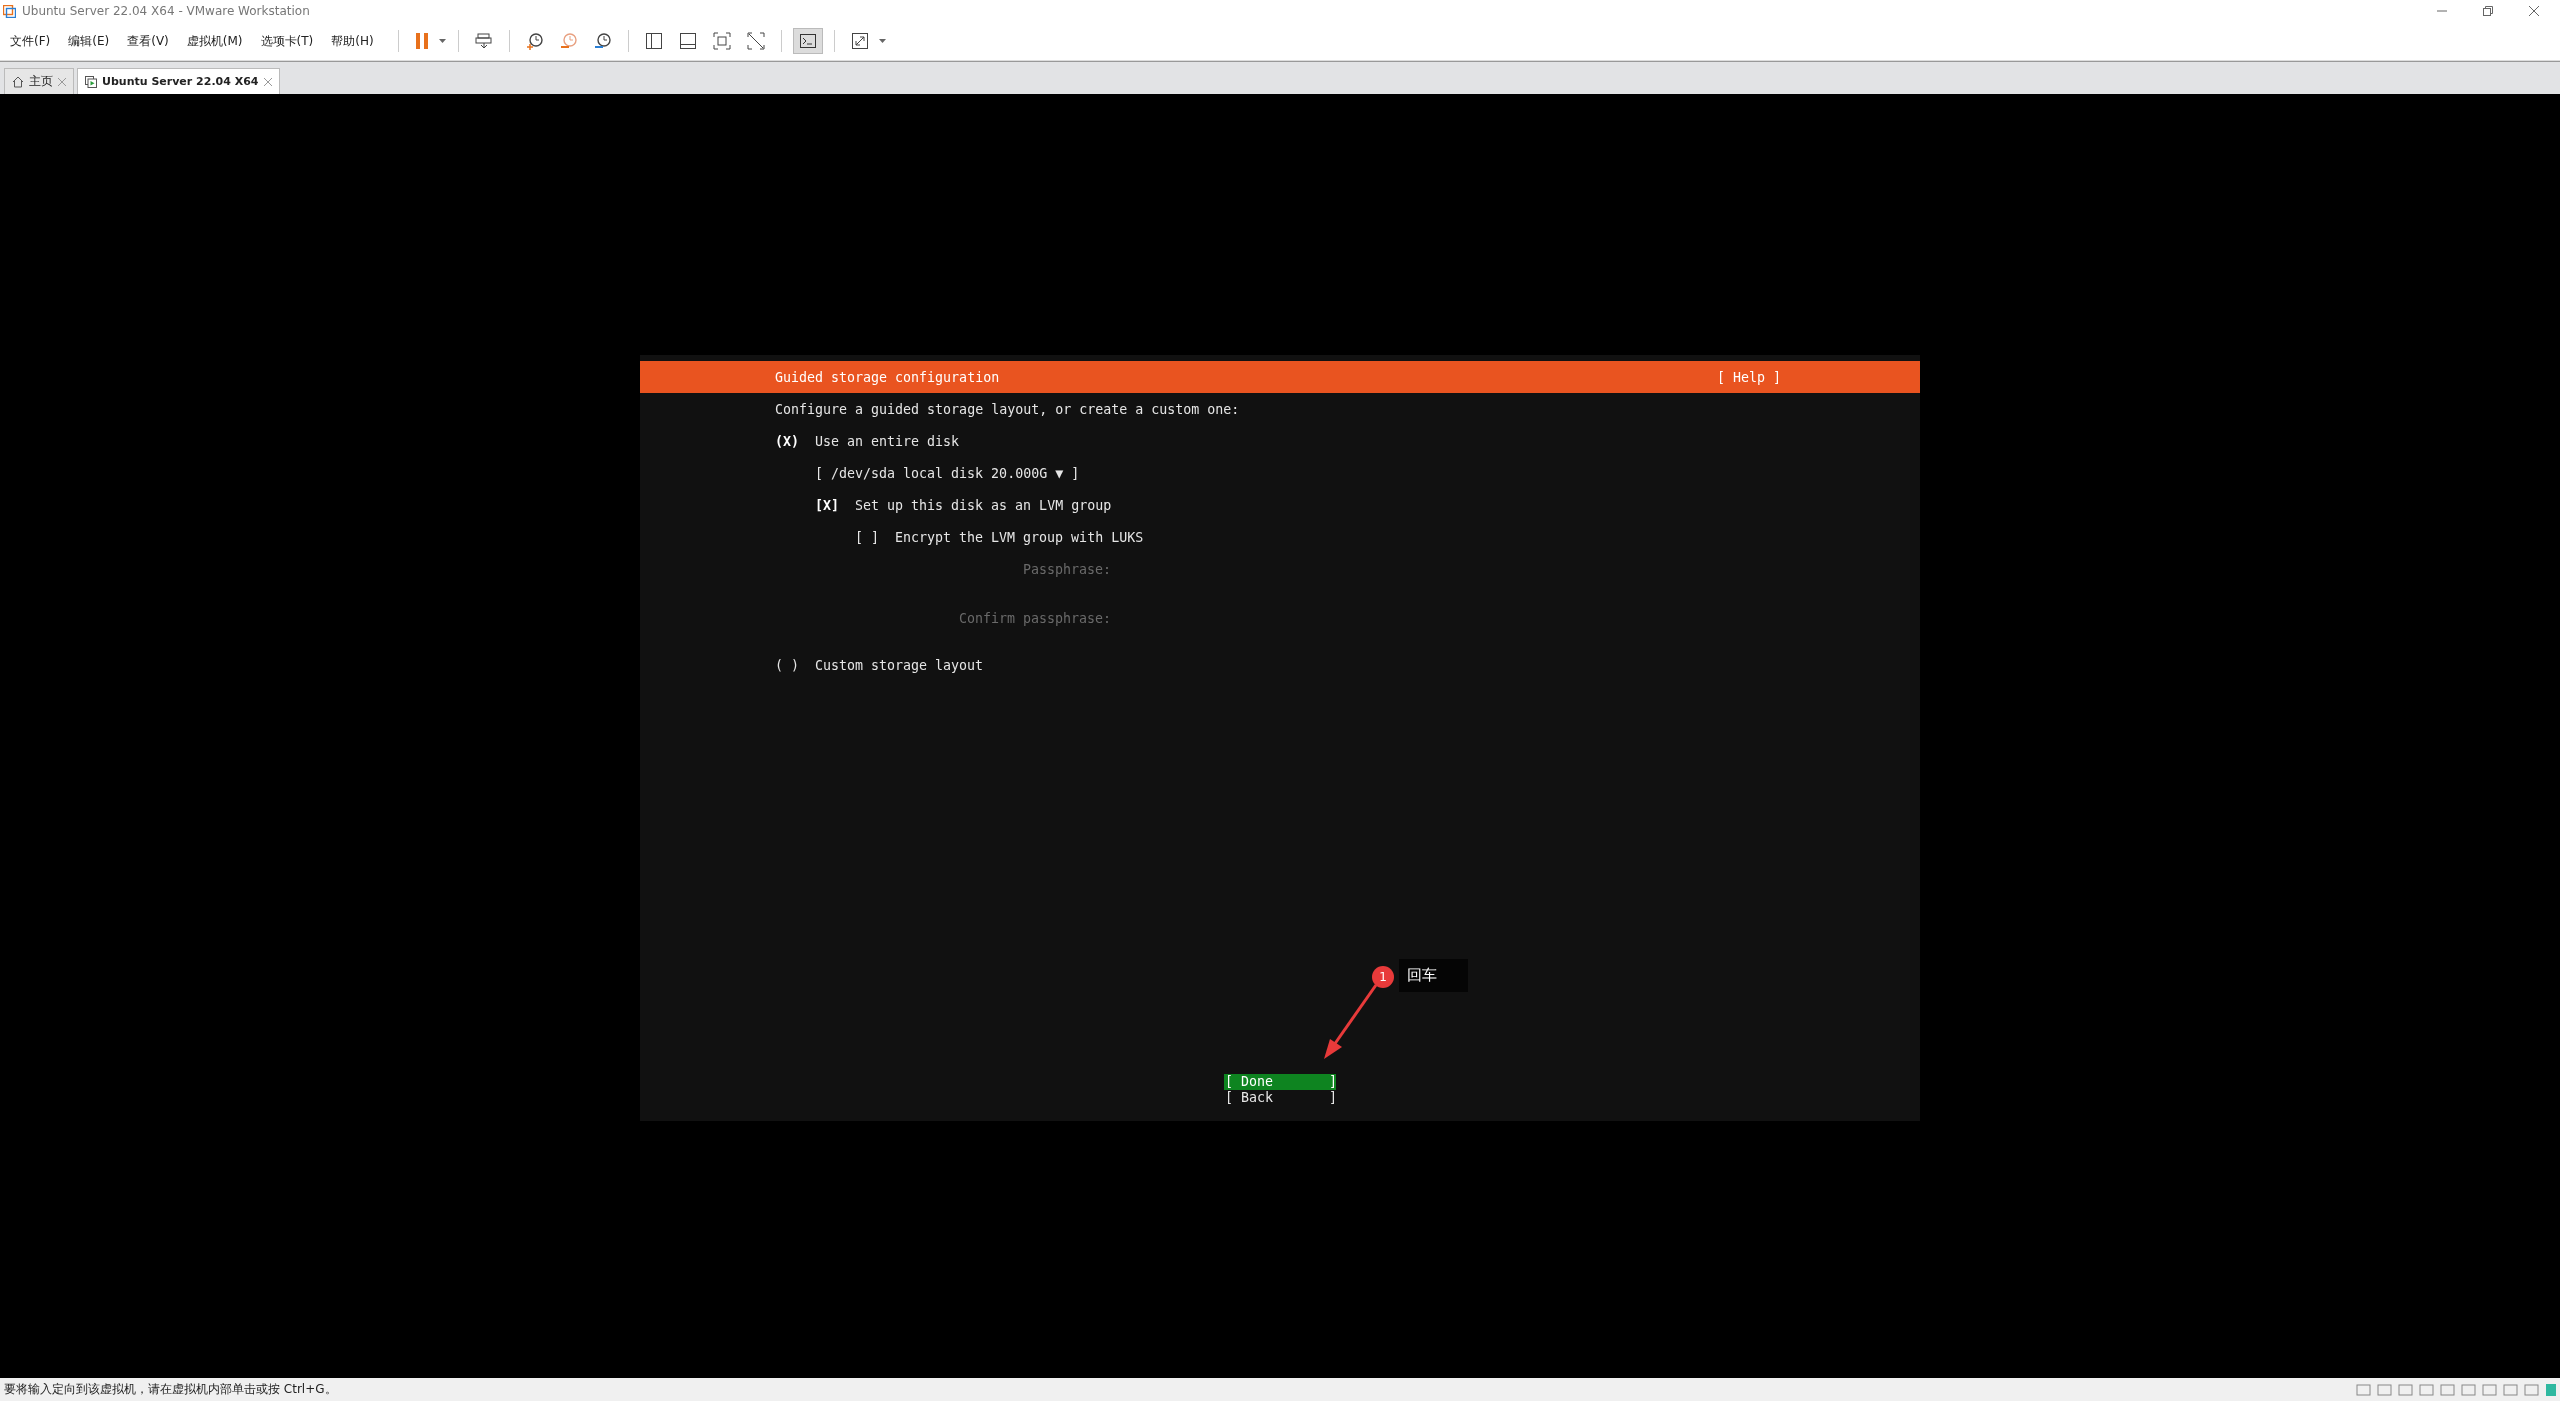 This screenshot has width=2560, height=1401. I want to click on option-label: Custom storage layout, so click(899, 665).